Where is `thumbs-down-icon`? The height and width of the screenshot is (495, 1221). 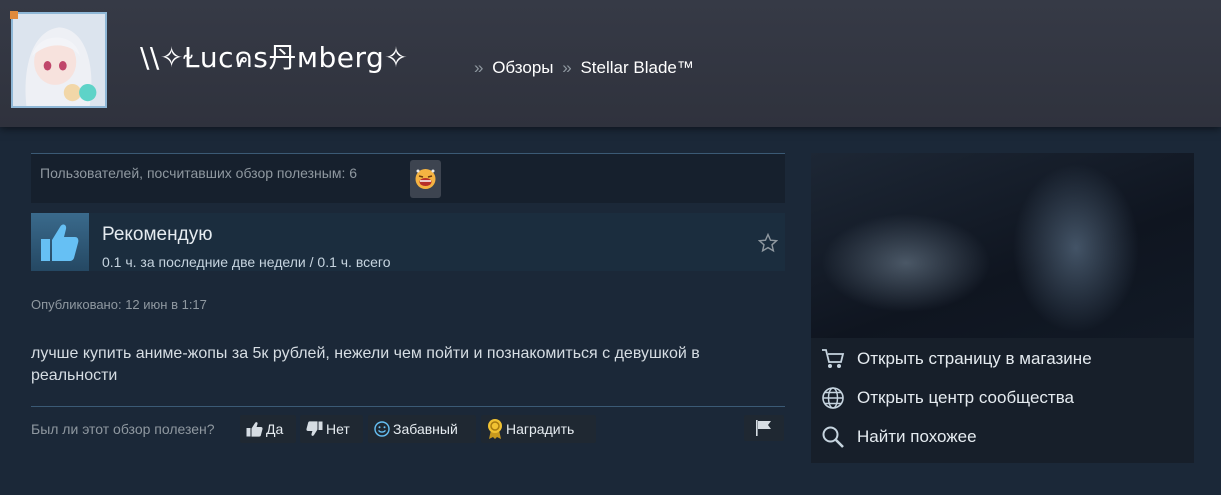
thumbs-down-icon is located at coordinates (314, 428).